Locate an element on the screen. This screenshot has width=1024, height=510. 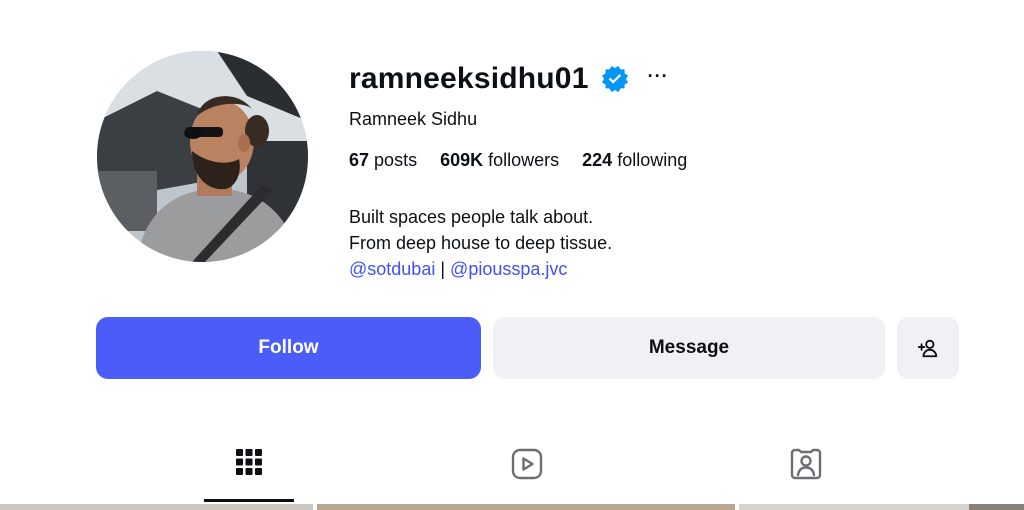
bio-mentions: @sotdubai | @piousspa.jvc is located at coordinates (480, 269).